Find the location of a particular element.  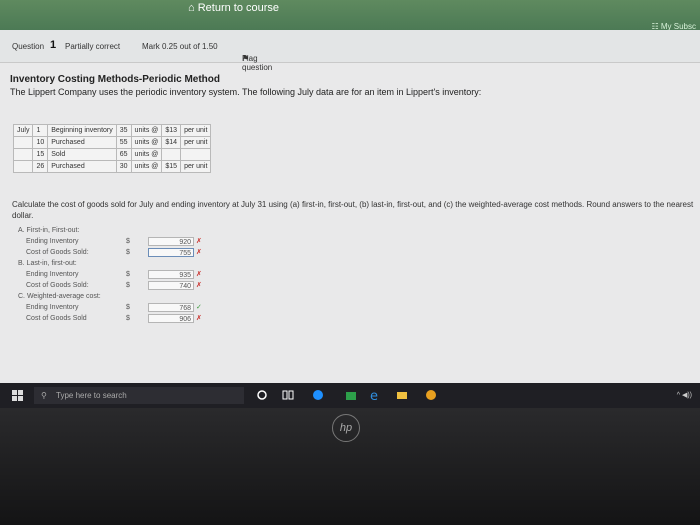

store-icon is located at coordinates (351, 395).